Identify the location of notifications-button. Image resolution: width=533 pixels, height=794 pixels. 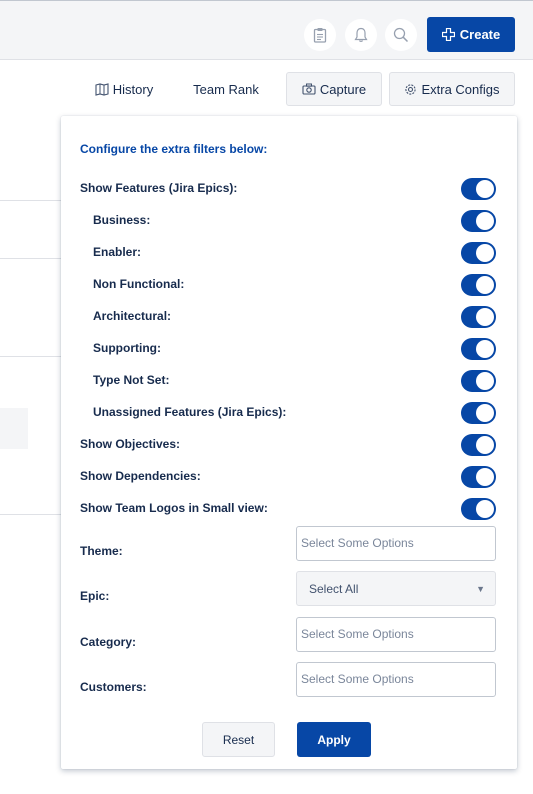
(361, 35).